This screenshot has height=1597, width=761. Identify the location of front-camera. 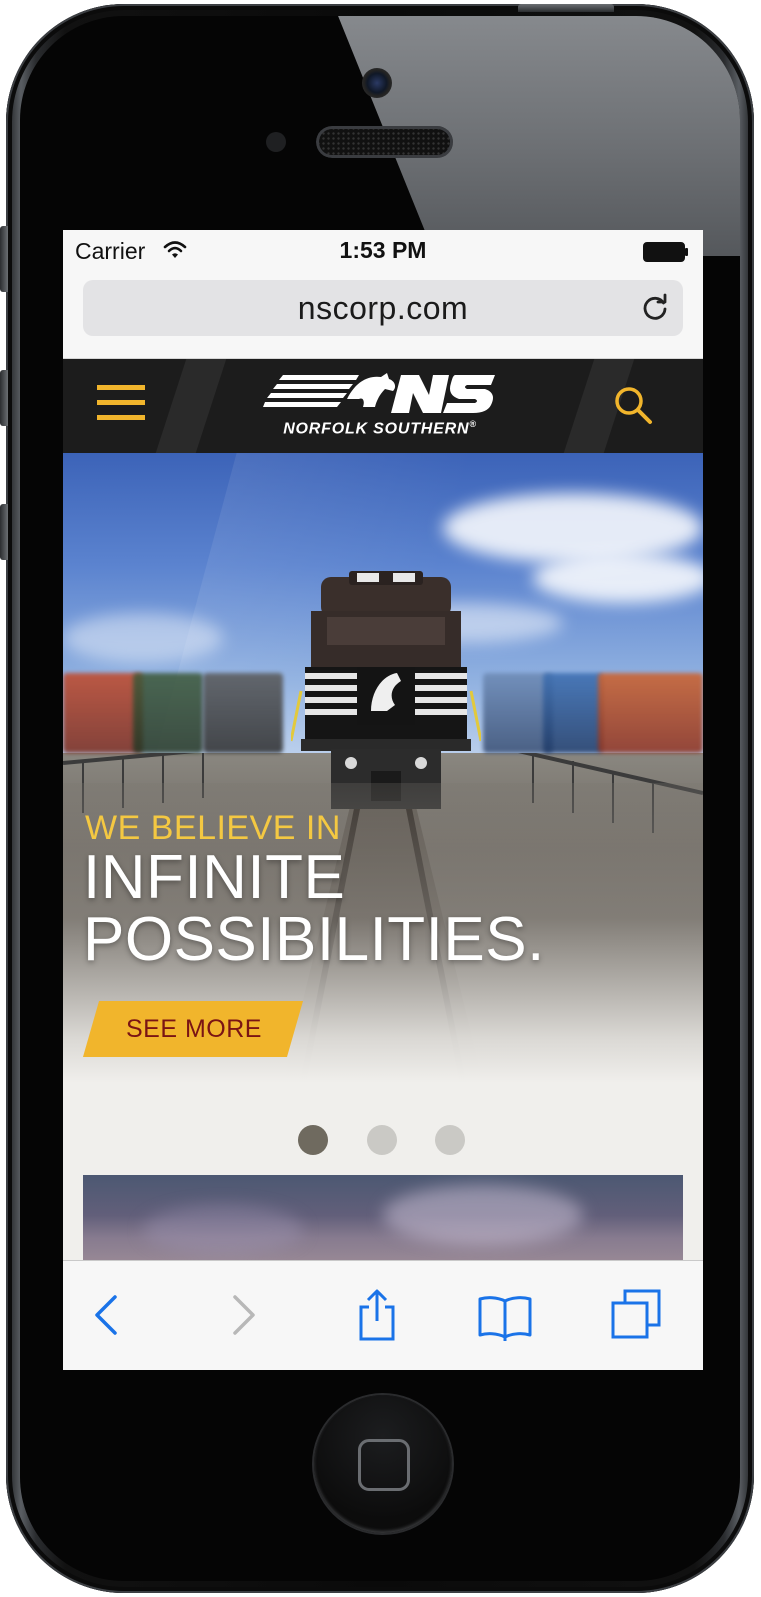
(377, 83).